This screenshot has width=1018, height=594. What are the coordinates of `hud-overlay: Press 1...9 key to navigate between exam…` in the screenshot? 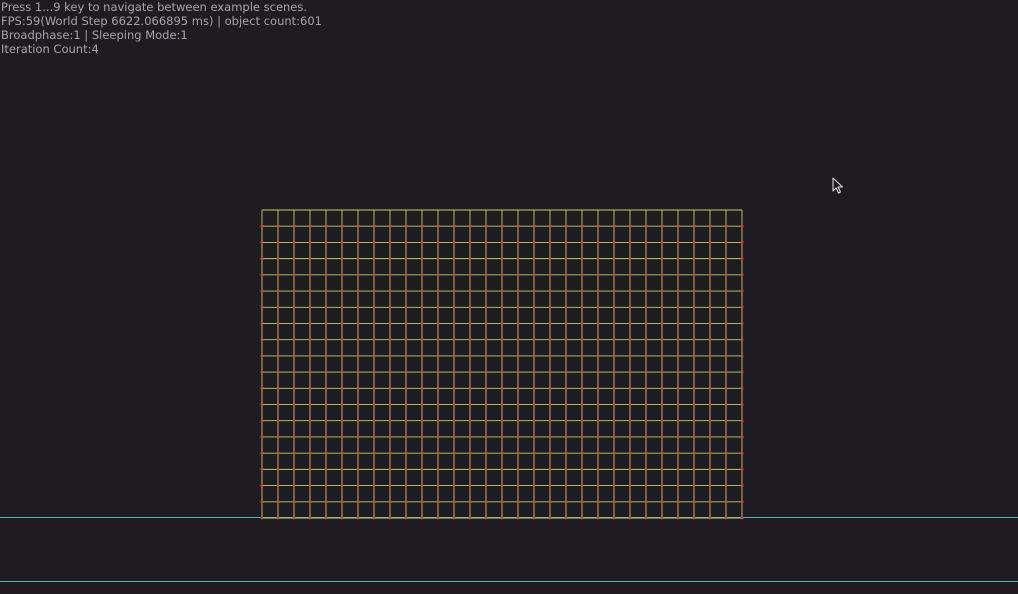 It's located at (161, 28).